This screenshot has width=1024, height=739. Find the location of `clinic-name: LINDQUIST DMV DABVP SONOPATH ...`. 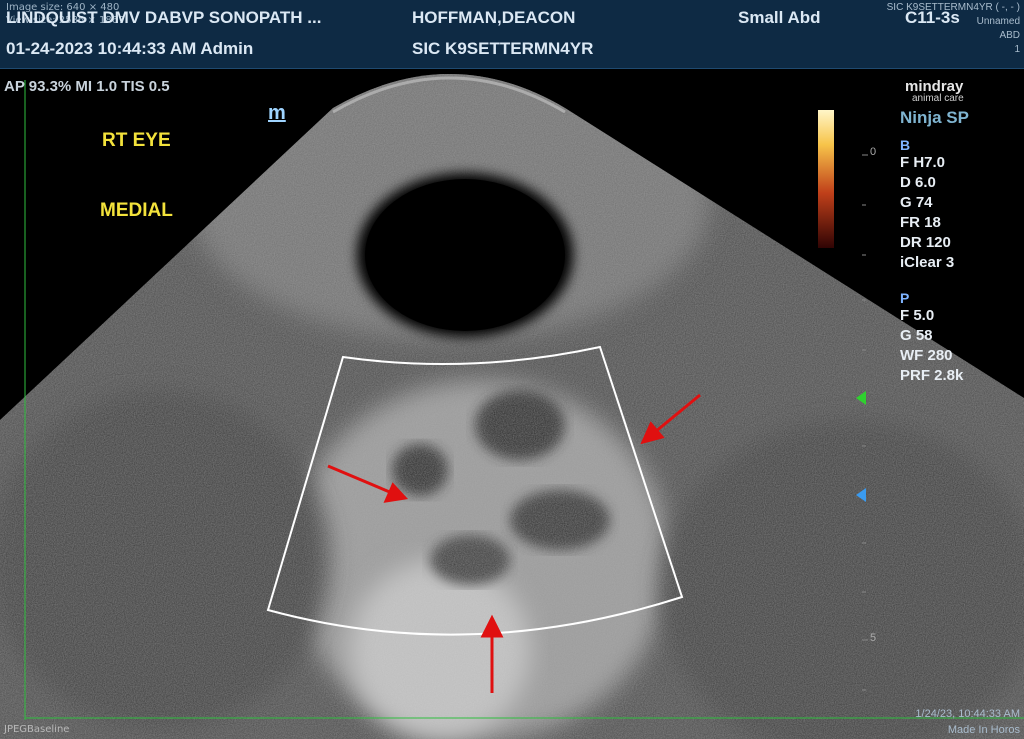

clinic-name: LINDQUIST DMV DABVP SONOPATH ... is located at coordinates (164, 17).